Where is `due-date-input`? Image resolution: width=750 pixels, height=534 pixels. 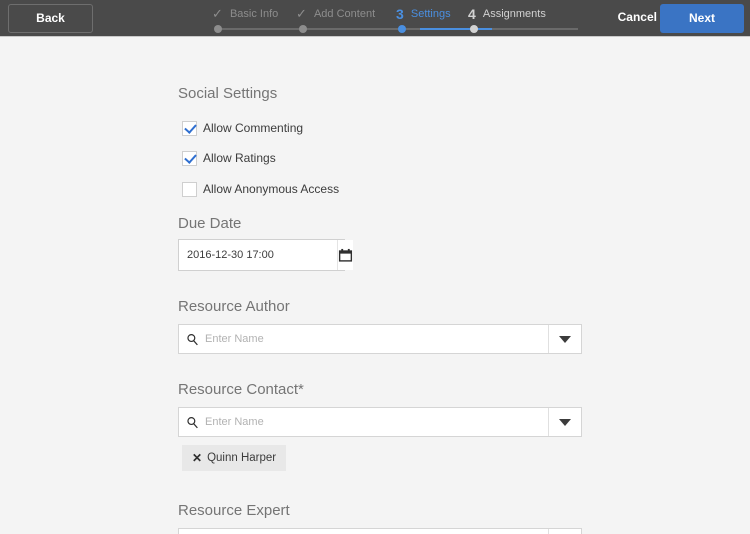 due-date-input is located at coordinates (258, 255).